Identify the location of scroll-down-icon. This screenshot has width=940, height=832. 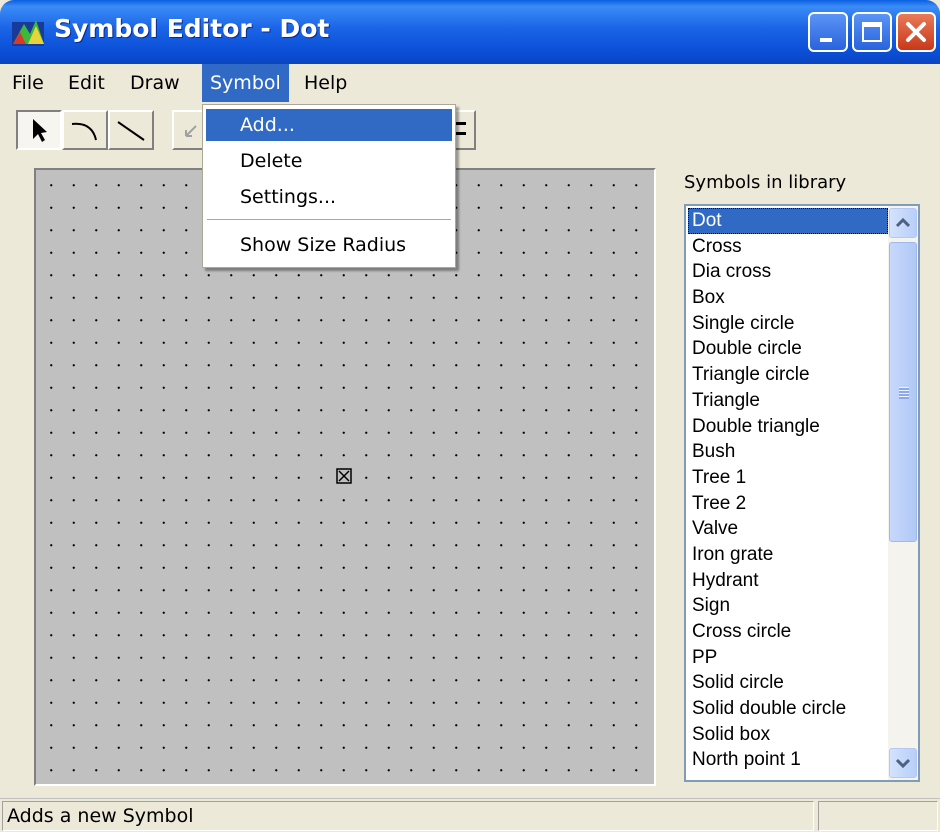
(903, 763).